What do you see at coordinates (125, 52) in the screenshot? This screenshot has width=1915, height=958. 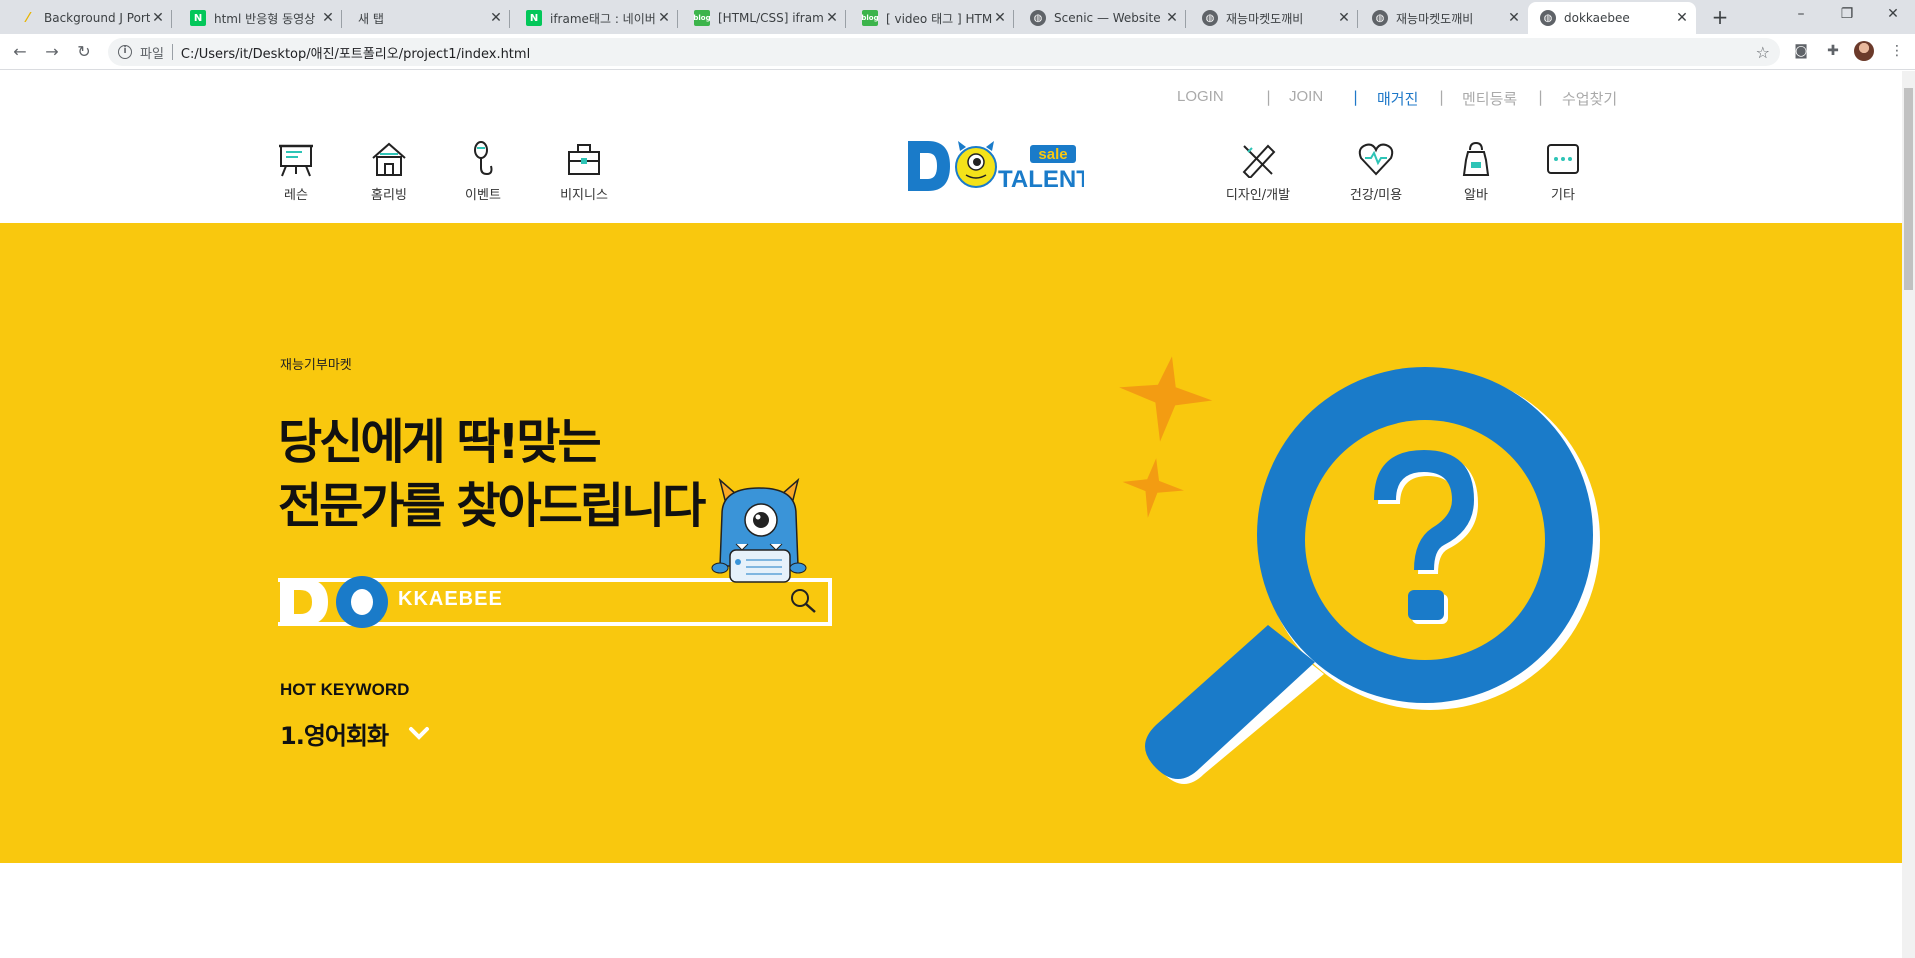 I see `info-icon: i` at bounding box center [125, 52].